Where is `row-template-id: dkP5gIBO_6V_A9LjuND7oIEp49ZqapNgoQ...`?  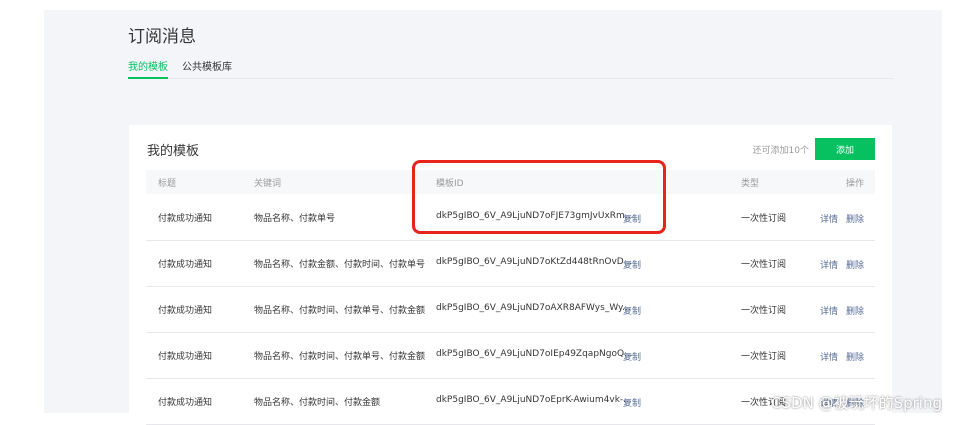 row-template-id: dkP5gIBO_6V_A9LjuND7oIEp49ZqapNgoQ... is located at coordinates (534, 354).